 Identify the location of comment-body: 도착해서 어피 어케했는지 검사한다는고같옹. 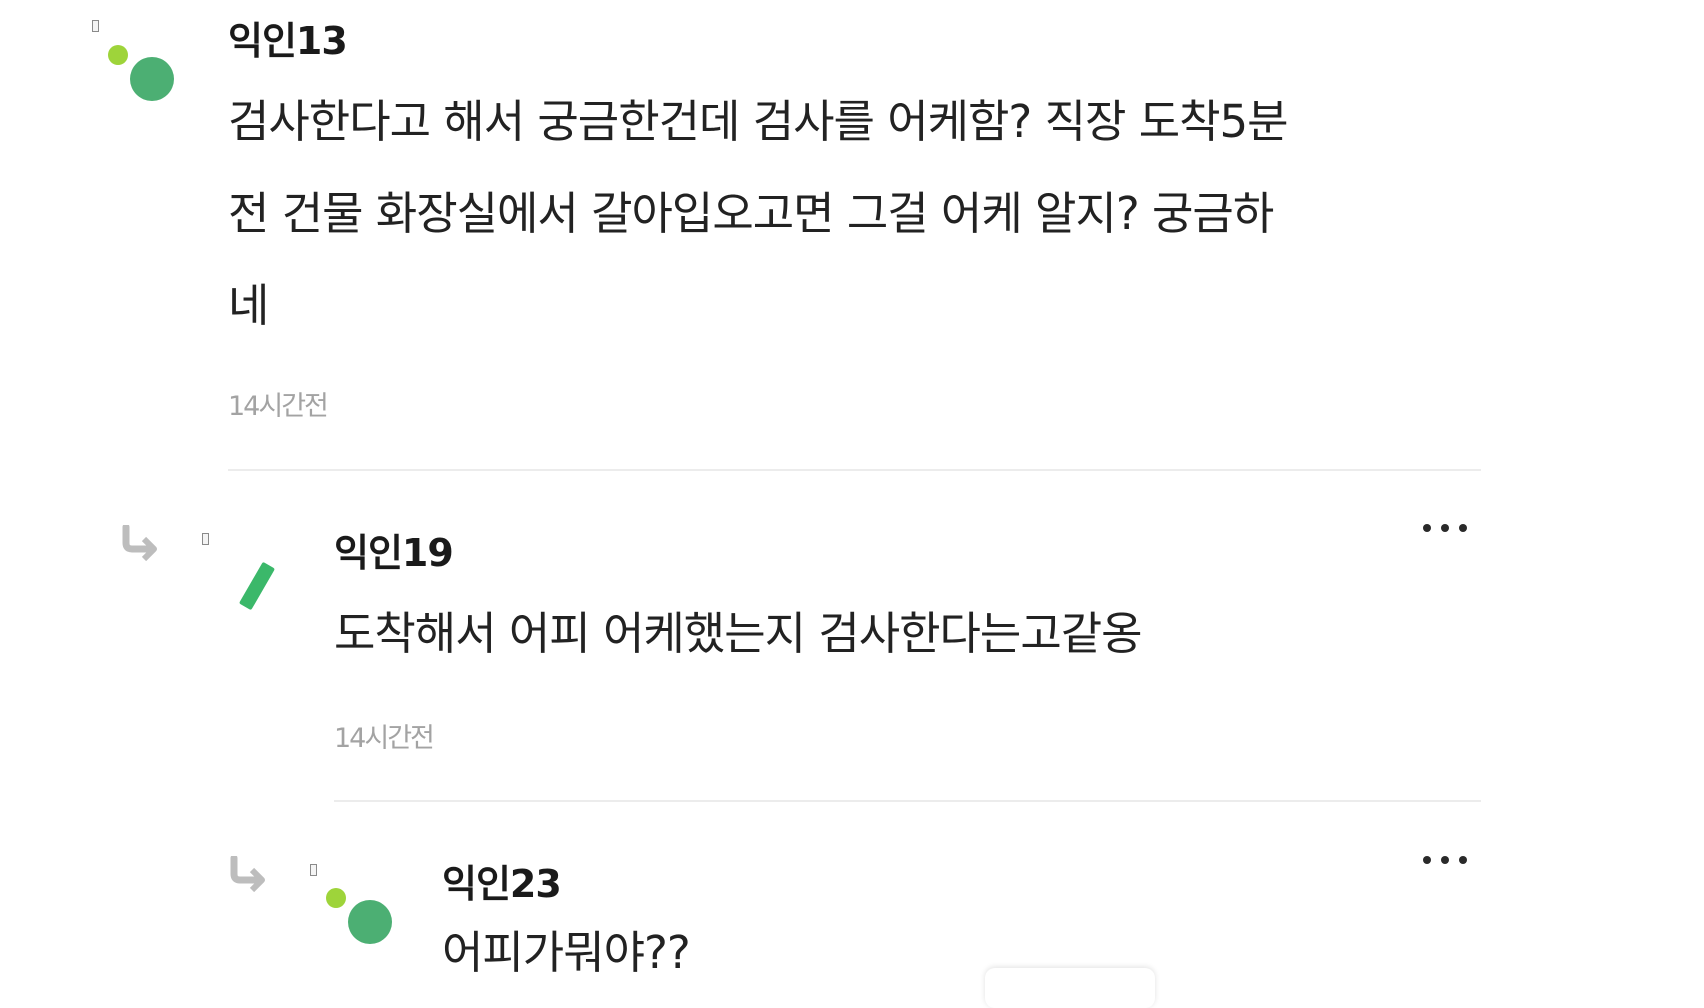
(909, 634).